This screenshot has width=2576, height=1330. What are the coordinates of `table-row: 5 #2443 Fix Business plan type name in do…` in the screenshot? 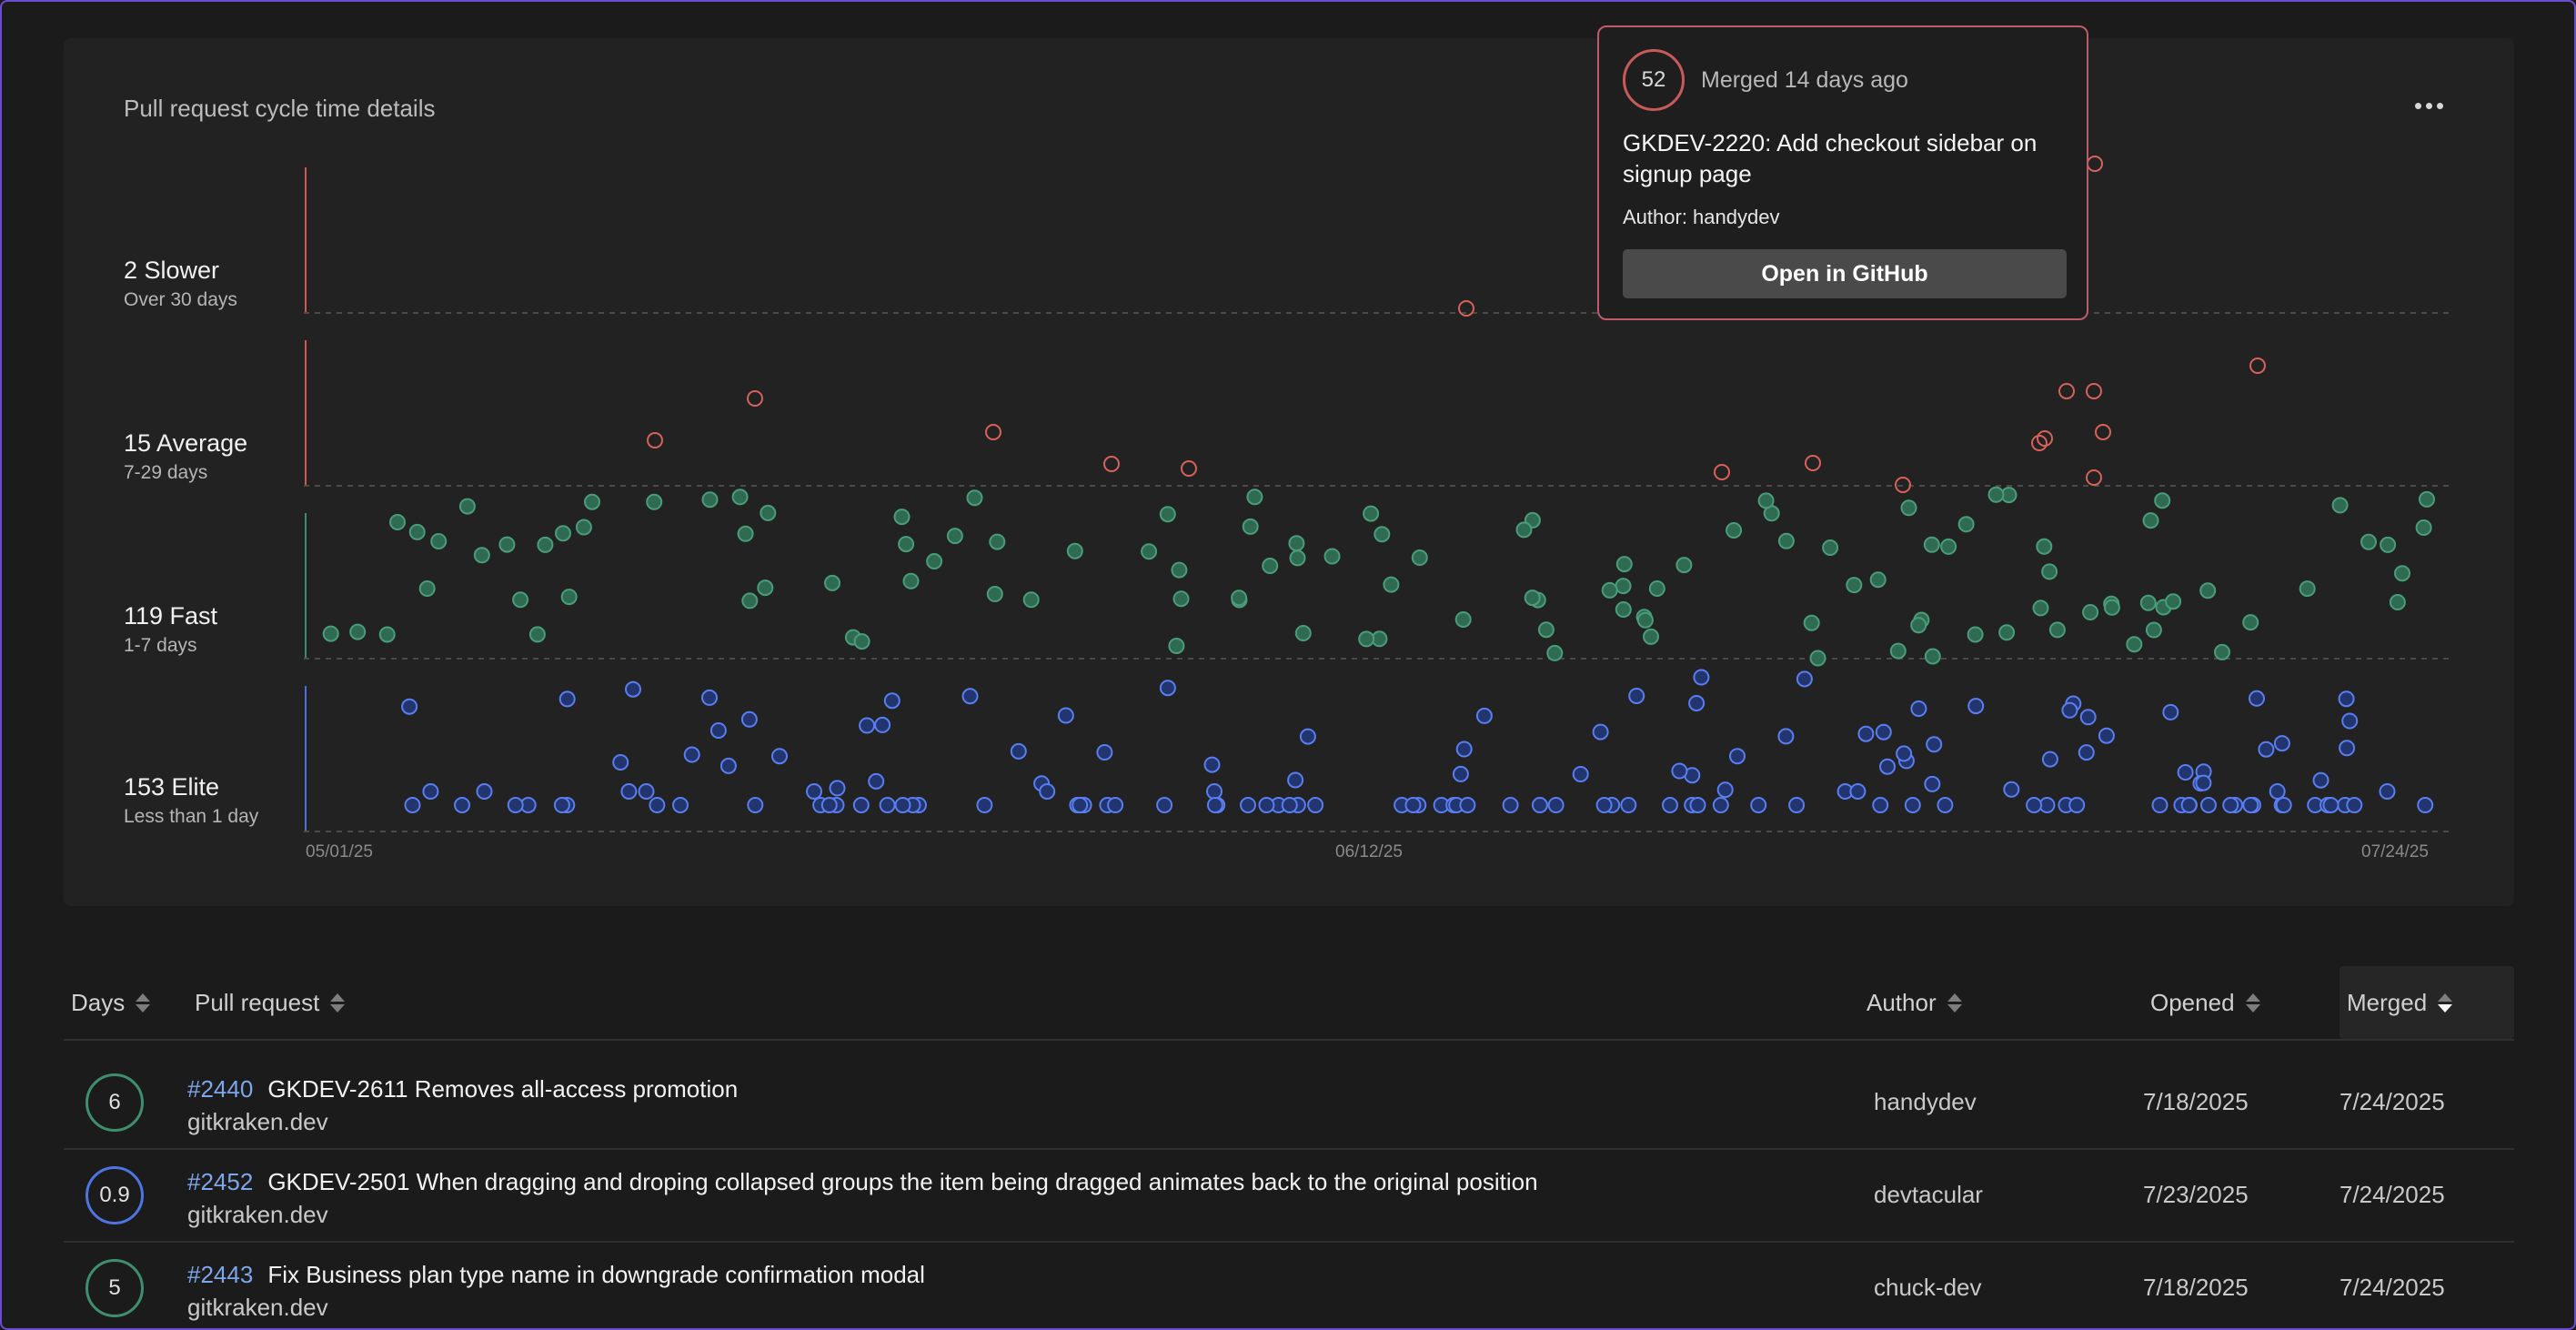 It's located at (1289, 1285).